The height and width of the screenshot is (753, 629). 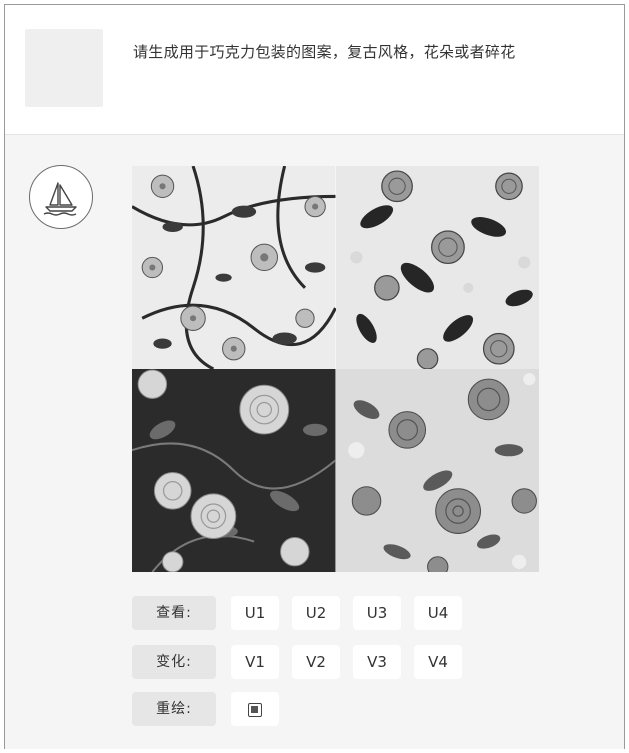 I want to click on upscale-2-button: U2, so click(x=316, y=613).